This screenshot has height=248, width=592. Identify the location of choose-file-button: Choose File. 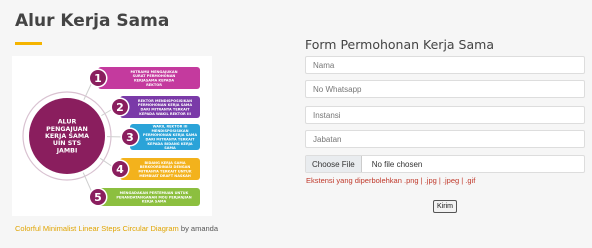
(334, 164).